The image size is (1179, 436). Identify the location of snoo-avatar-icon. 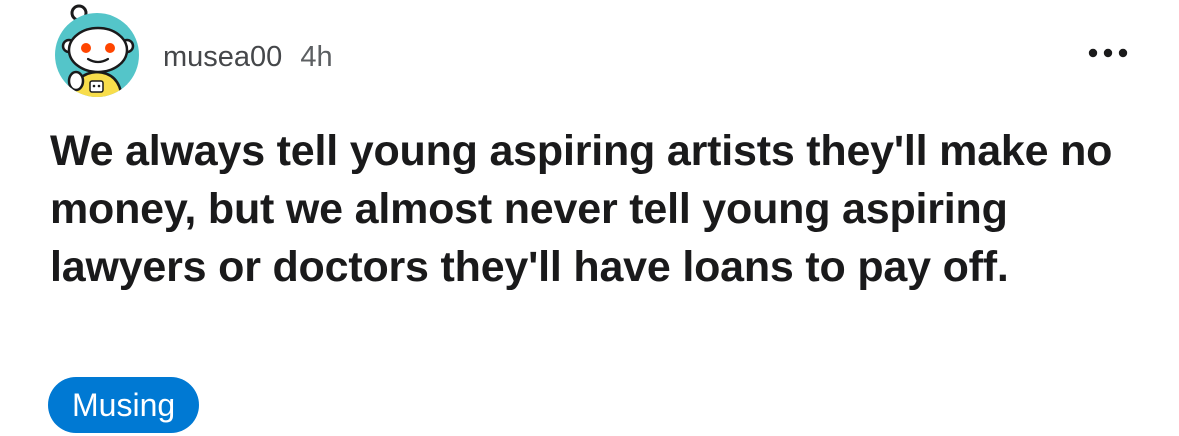
(97, 50).